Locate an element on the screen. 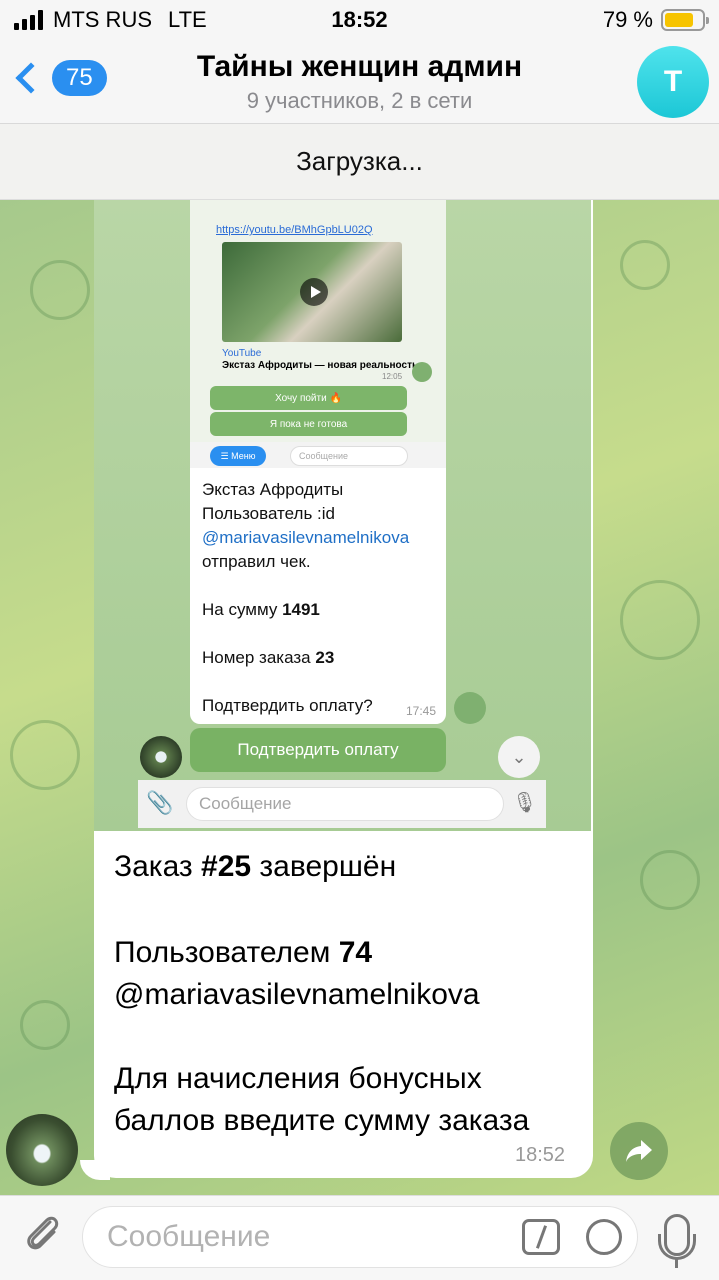 This screenshot has width=719, height=1280. inner-yt-source: YouTube is located at coordinates (242, 353).